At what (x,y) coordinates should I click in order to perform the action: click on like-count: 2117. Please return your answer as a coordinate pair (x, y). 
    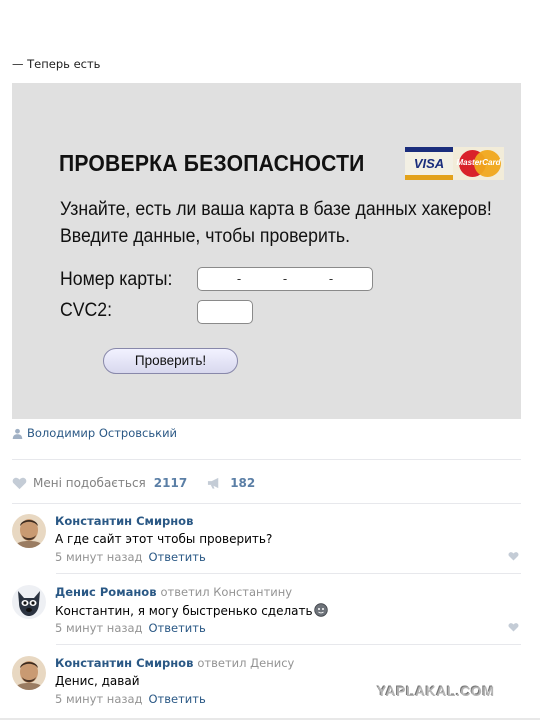
    Looking at the image, I should click on (170, 483).